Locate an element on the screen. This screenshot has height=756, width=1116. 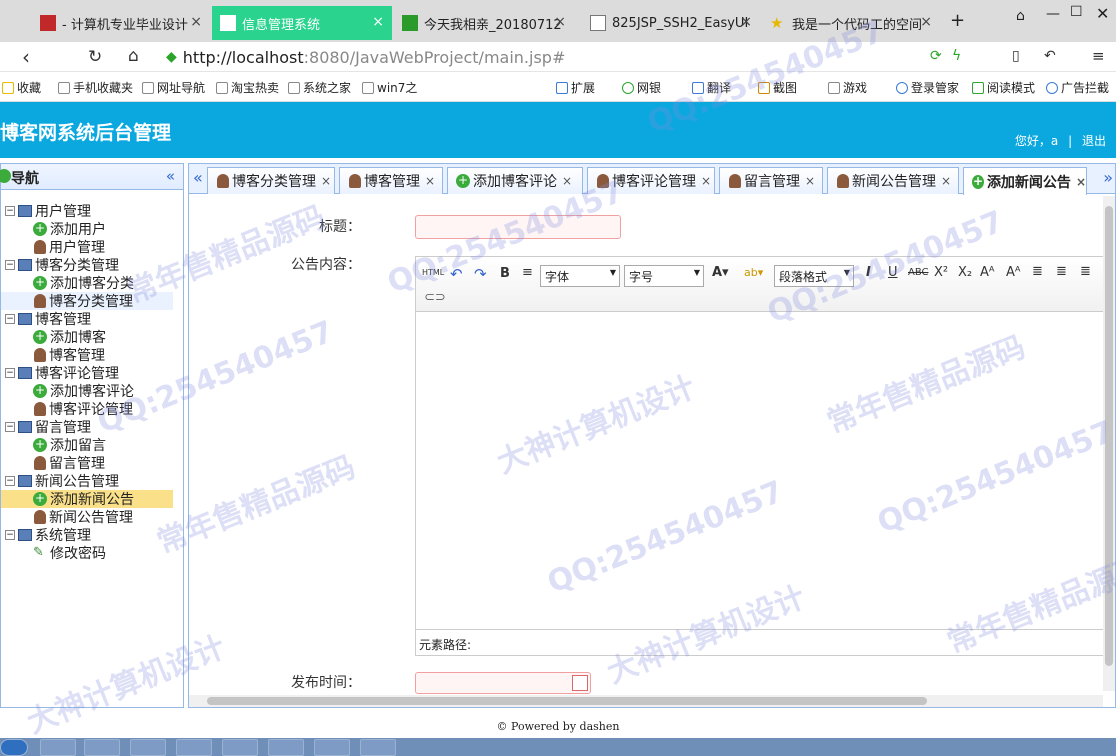
logout-link: 退出 is located at coordinates (1094, 141).